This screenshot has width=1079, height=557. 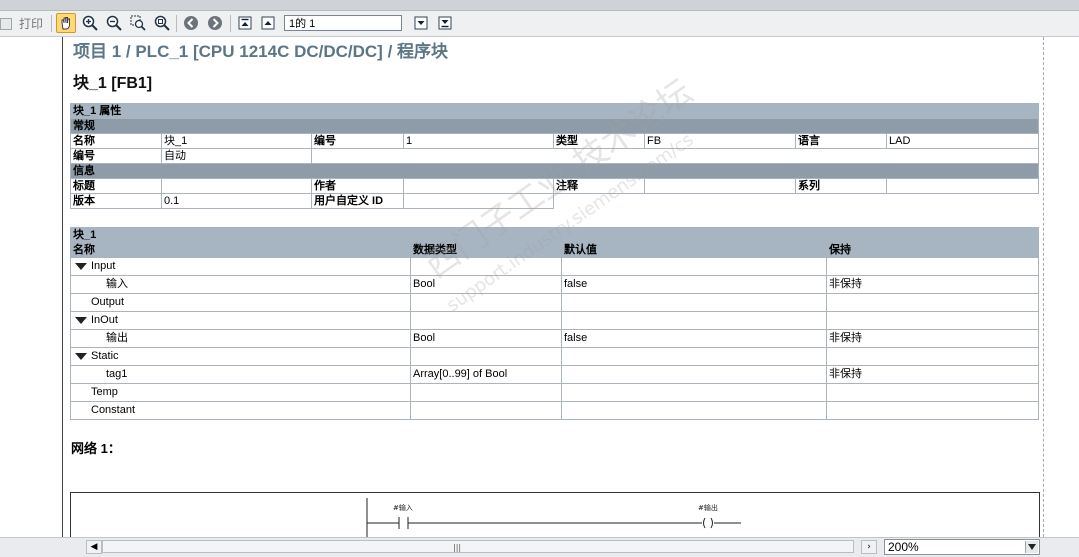 I want to click on numbering-label: 编号, so click(x=116, y=156).